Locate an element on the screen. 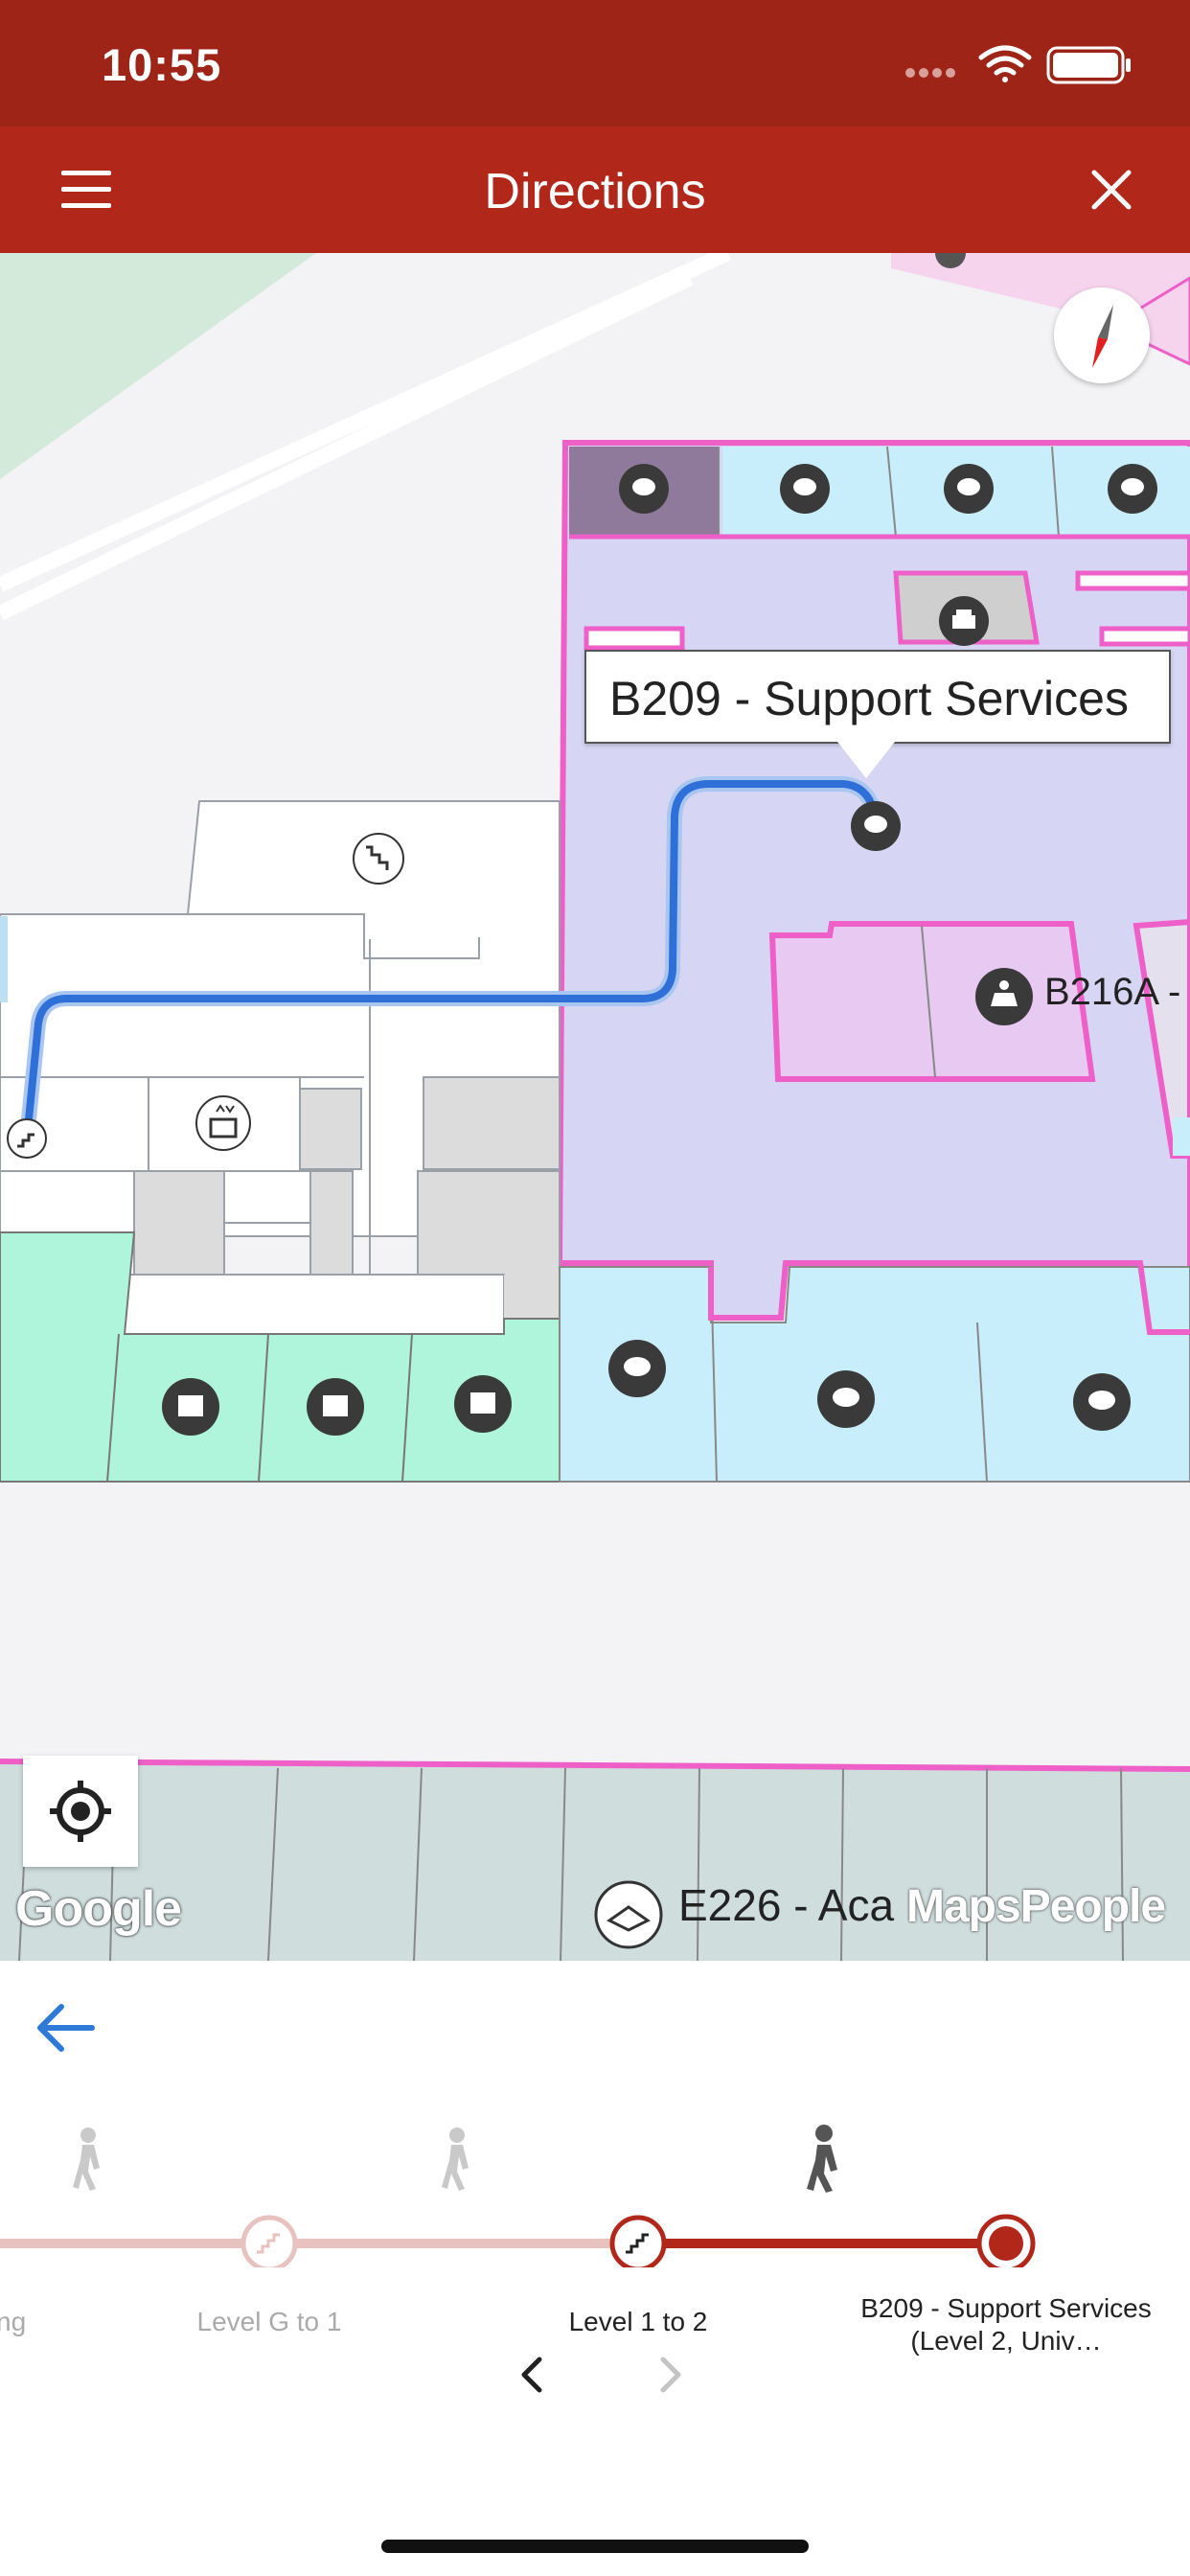 The height and width of the screenshot is (2576, 1190). step-node-destination is located at coordinates (1006, 2243).